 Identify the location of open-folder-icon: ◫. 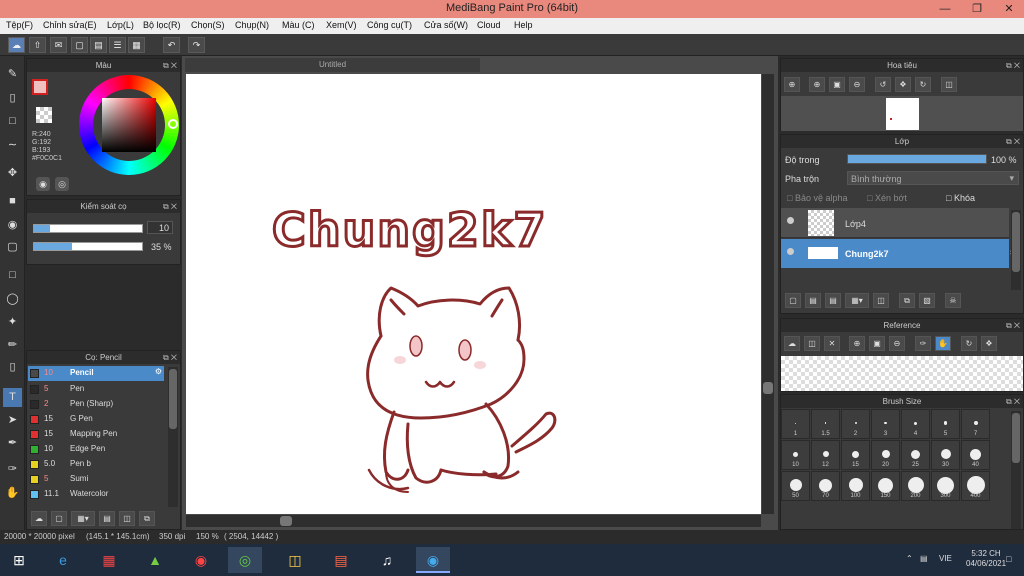
(812, 343).